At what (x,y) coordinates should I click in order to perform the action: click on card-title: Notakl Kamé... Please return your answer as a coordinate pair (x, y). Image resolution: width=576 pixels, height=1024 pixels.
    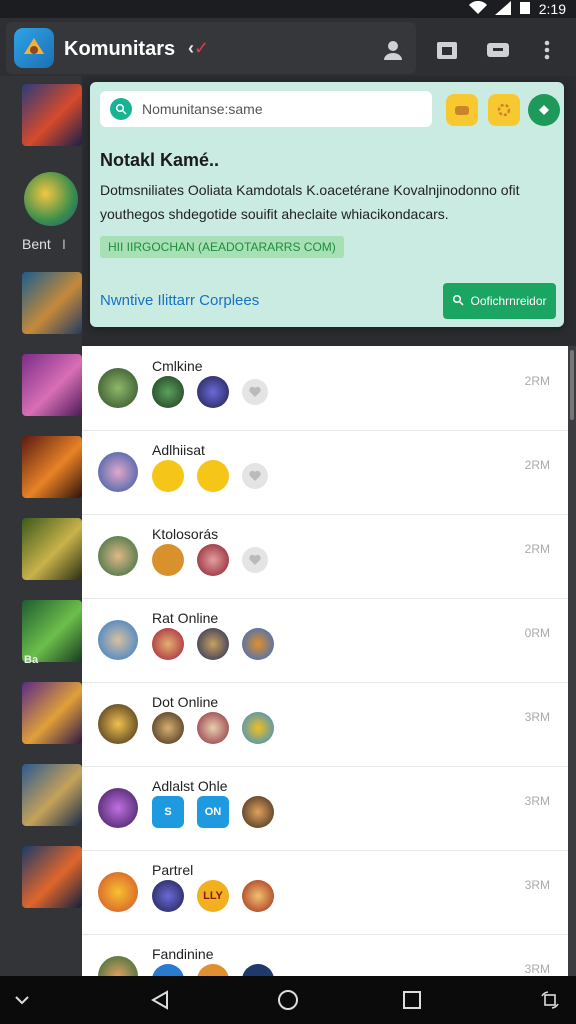
    Looking at the image, I should click on (160, 160).